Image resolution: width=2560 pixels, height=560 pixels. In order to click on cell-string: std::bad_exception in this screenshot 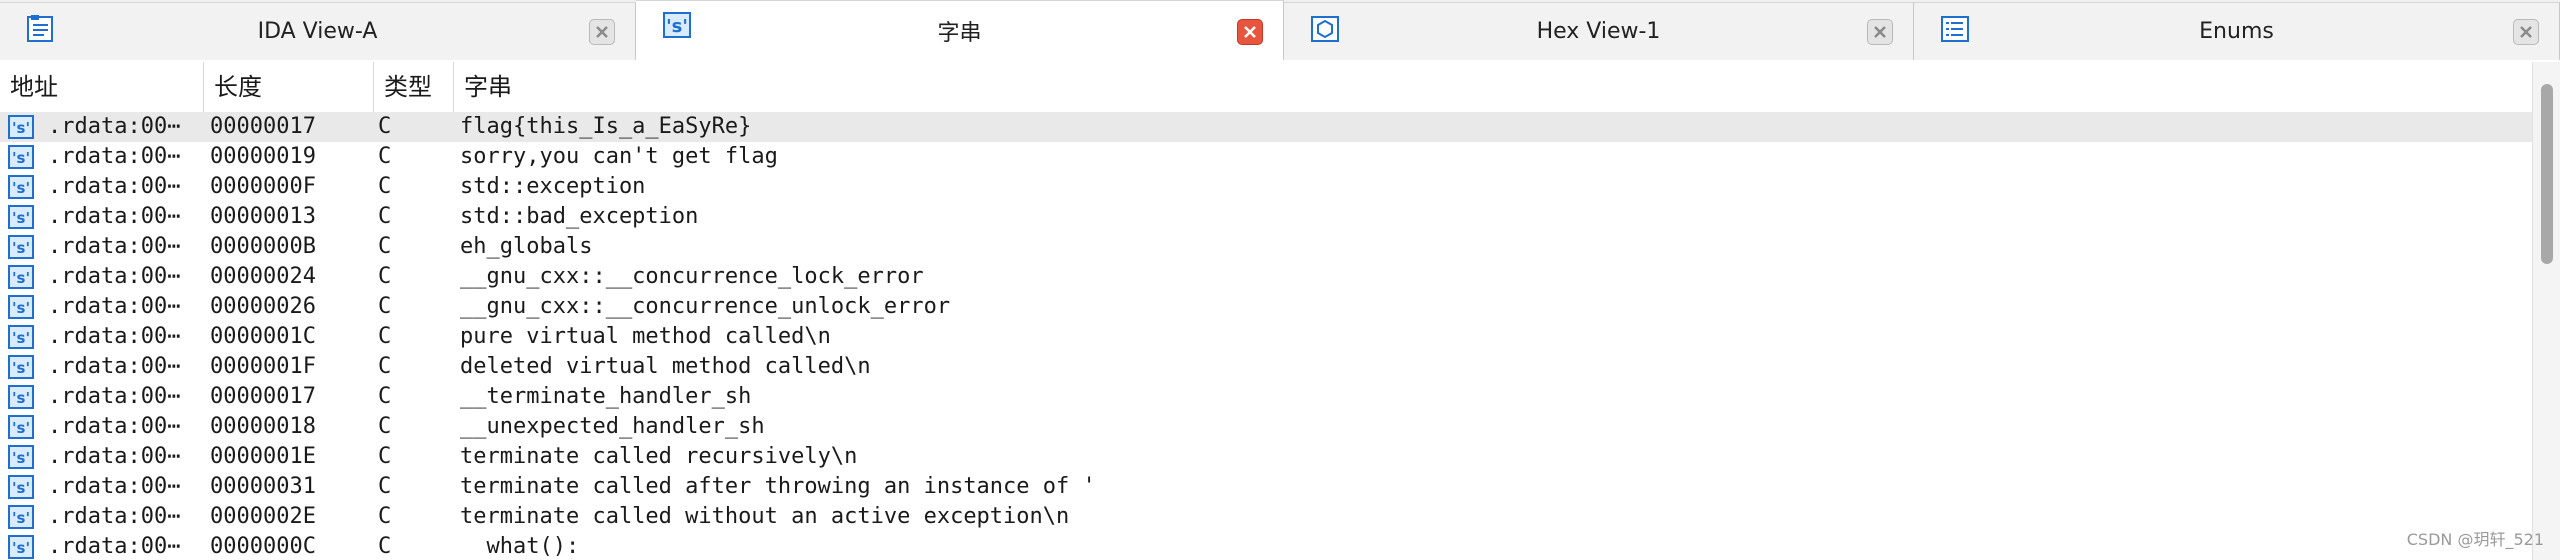, I will do `click(579, 216)`.